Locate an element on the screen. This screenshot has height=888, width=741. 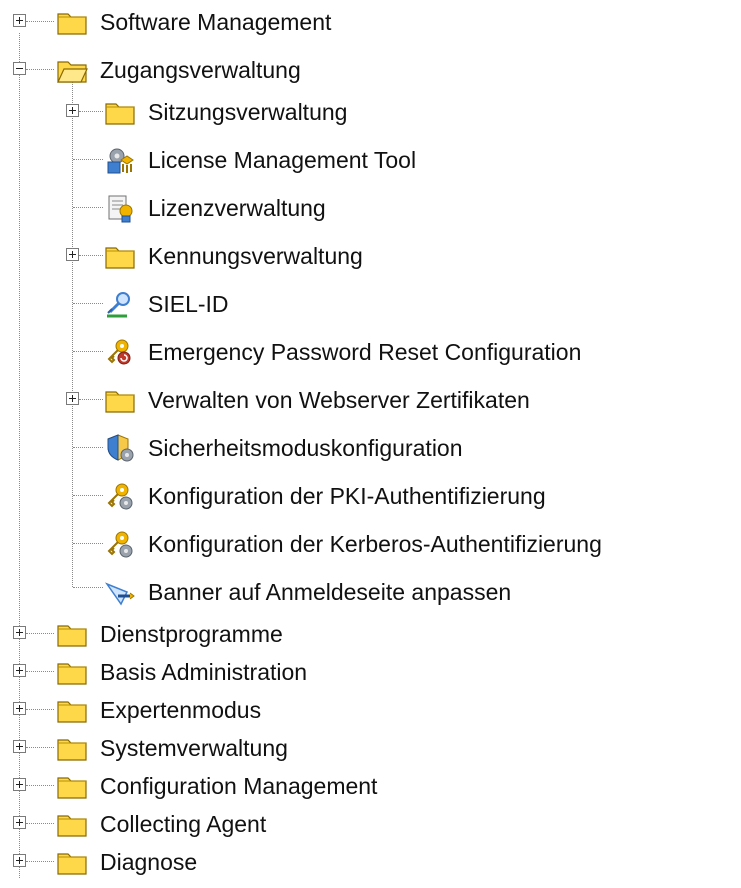
tree-item-label: Configuration Management is located at coordinates (239, 786).